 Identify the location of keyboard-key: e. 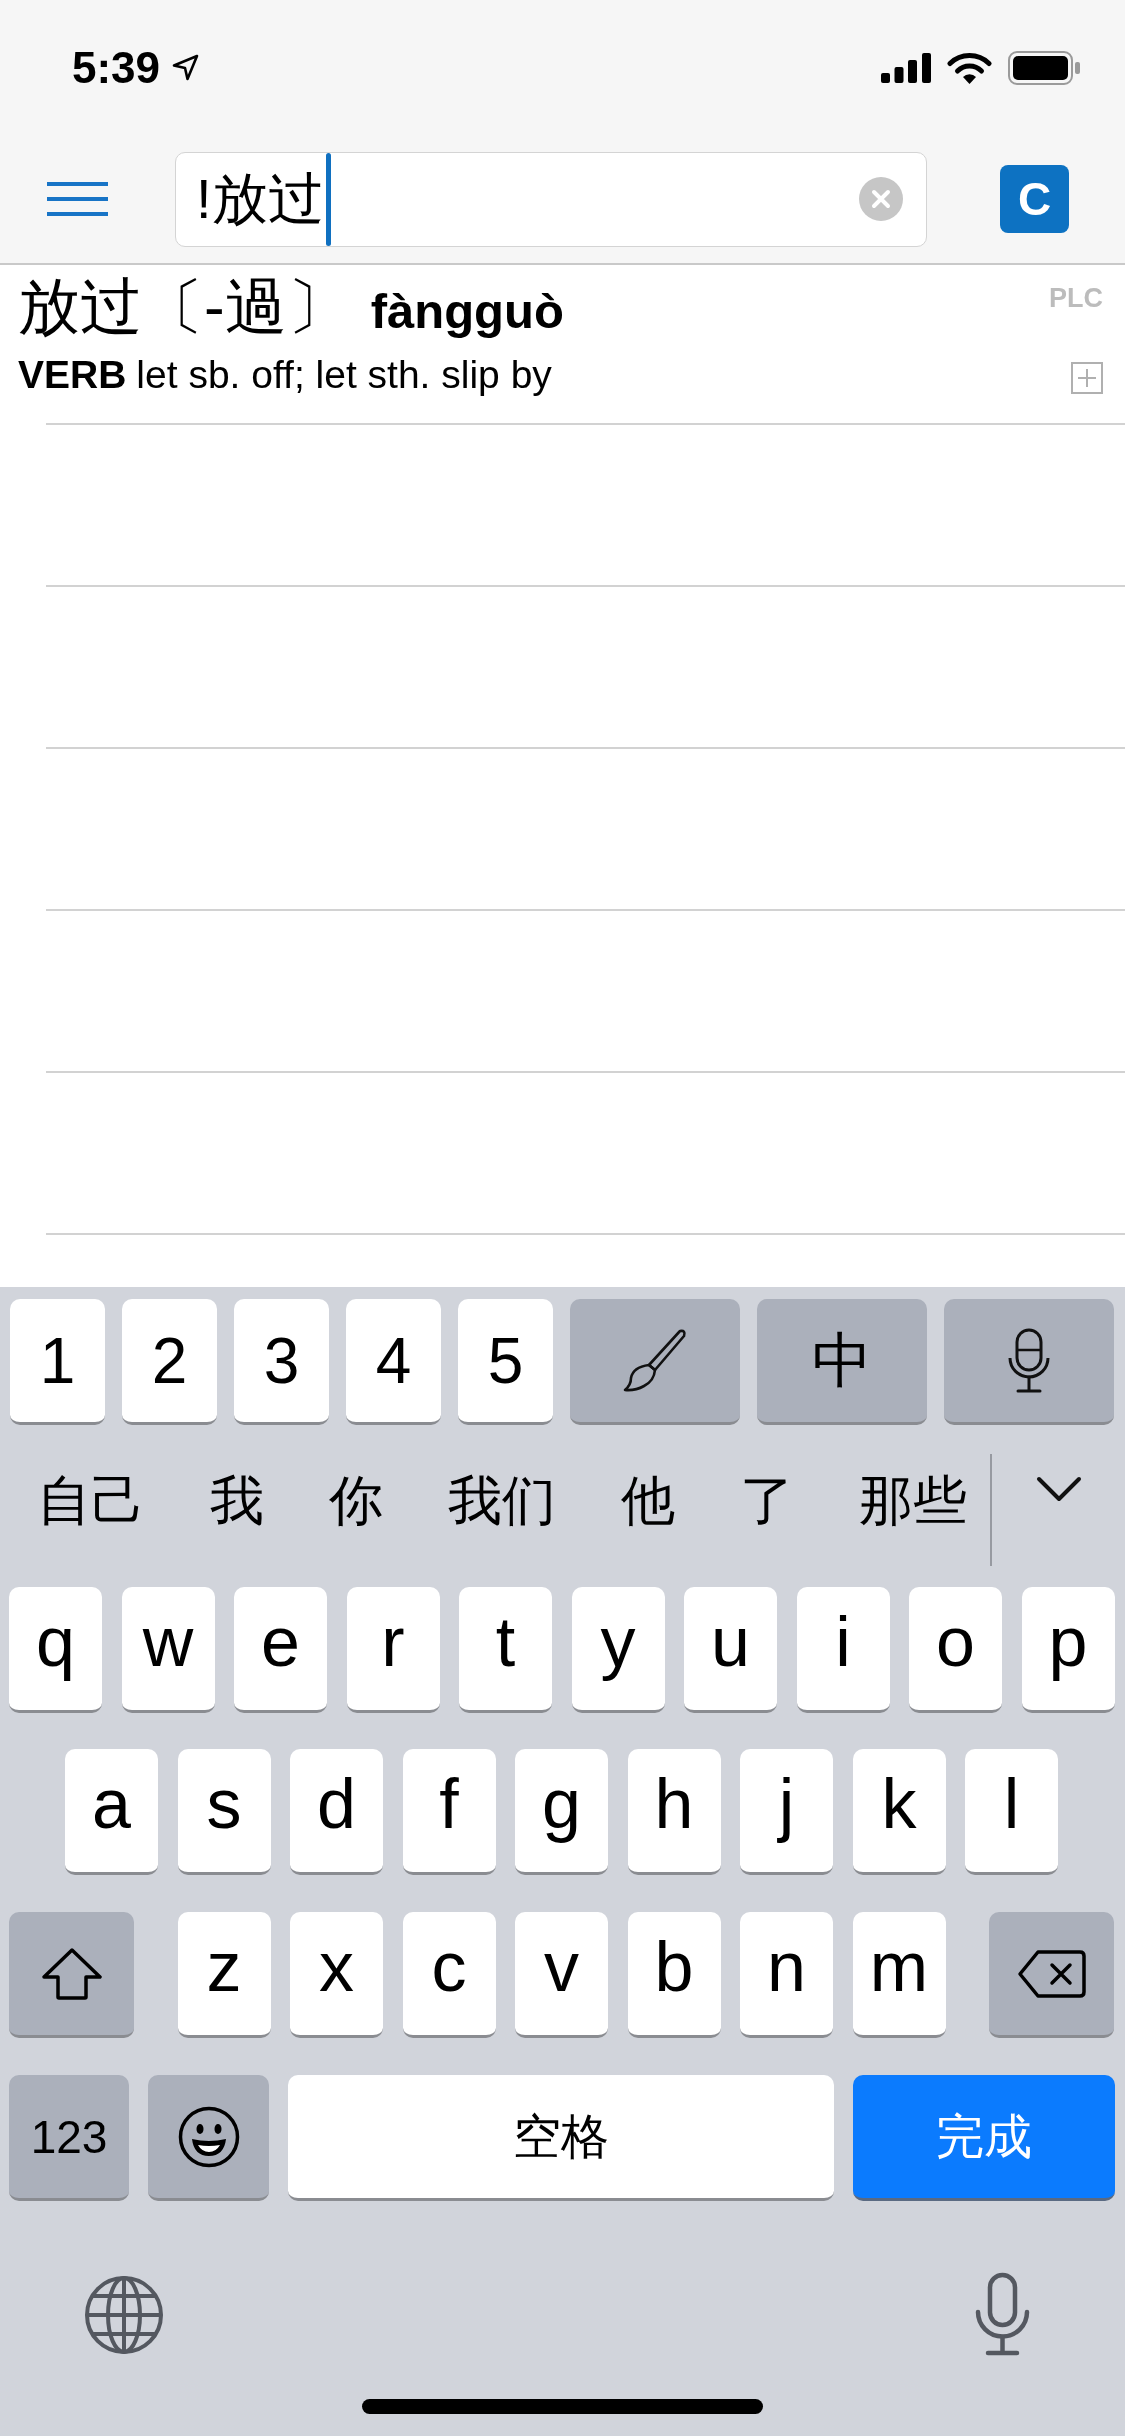
(280, 1650).